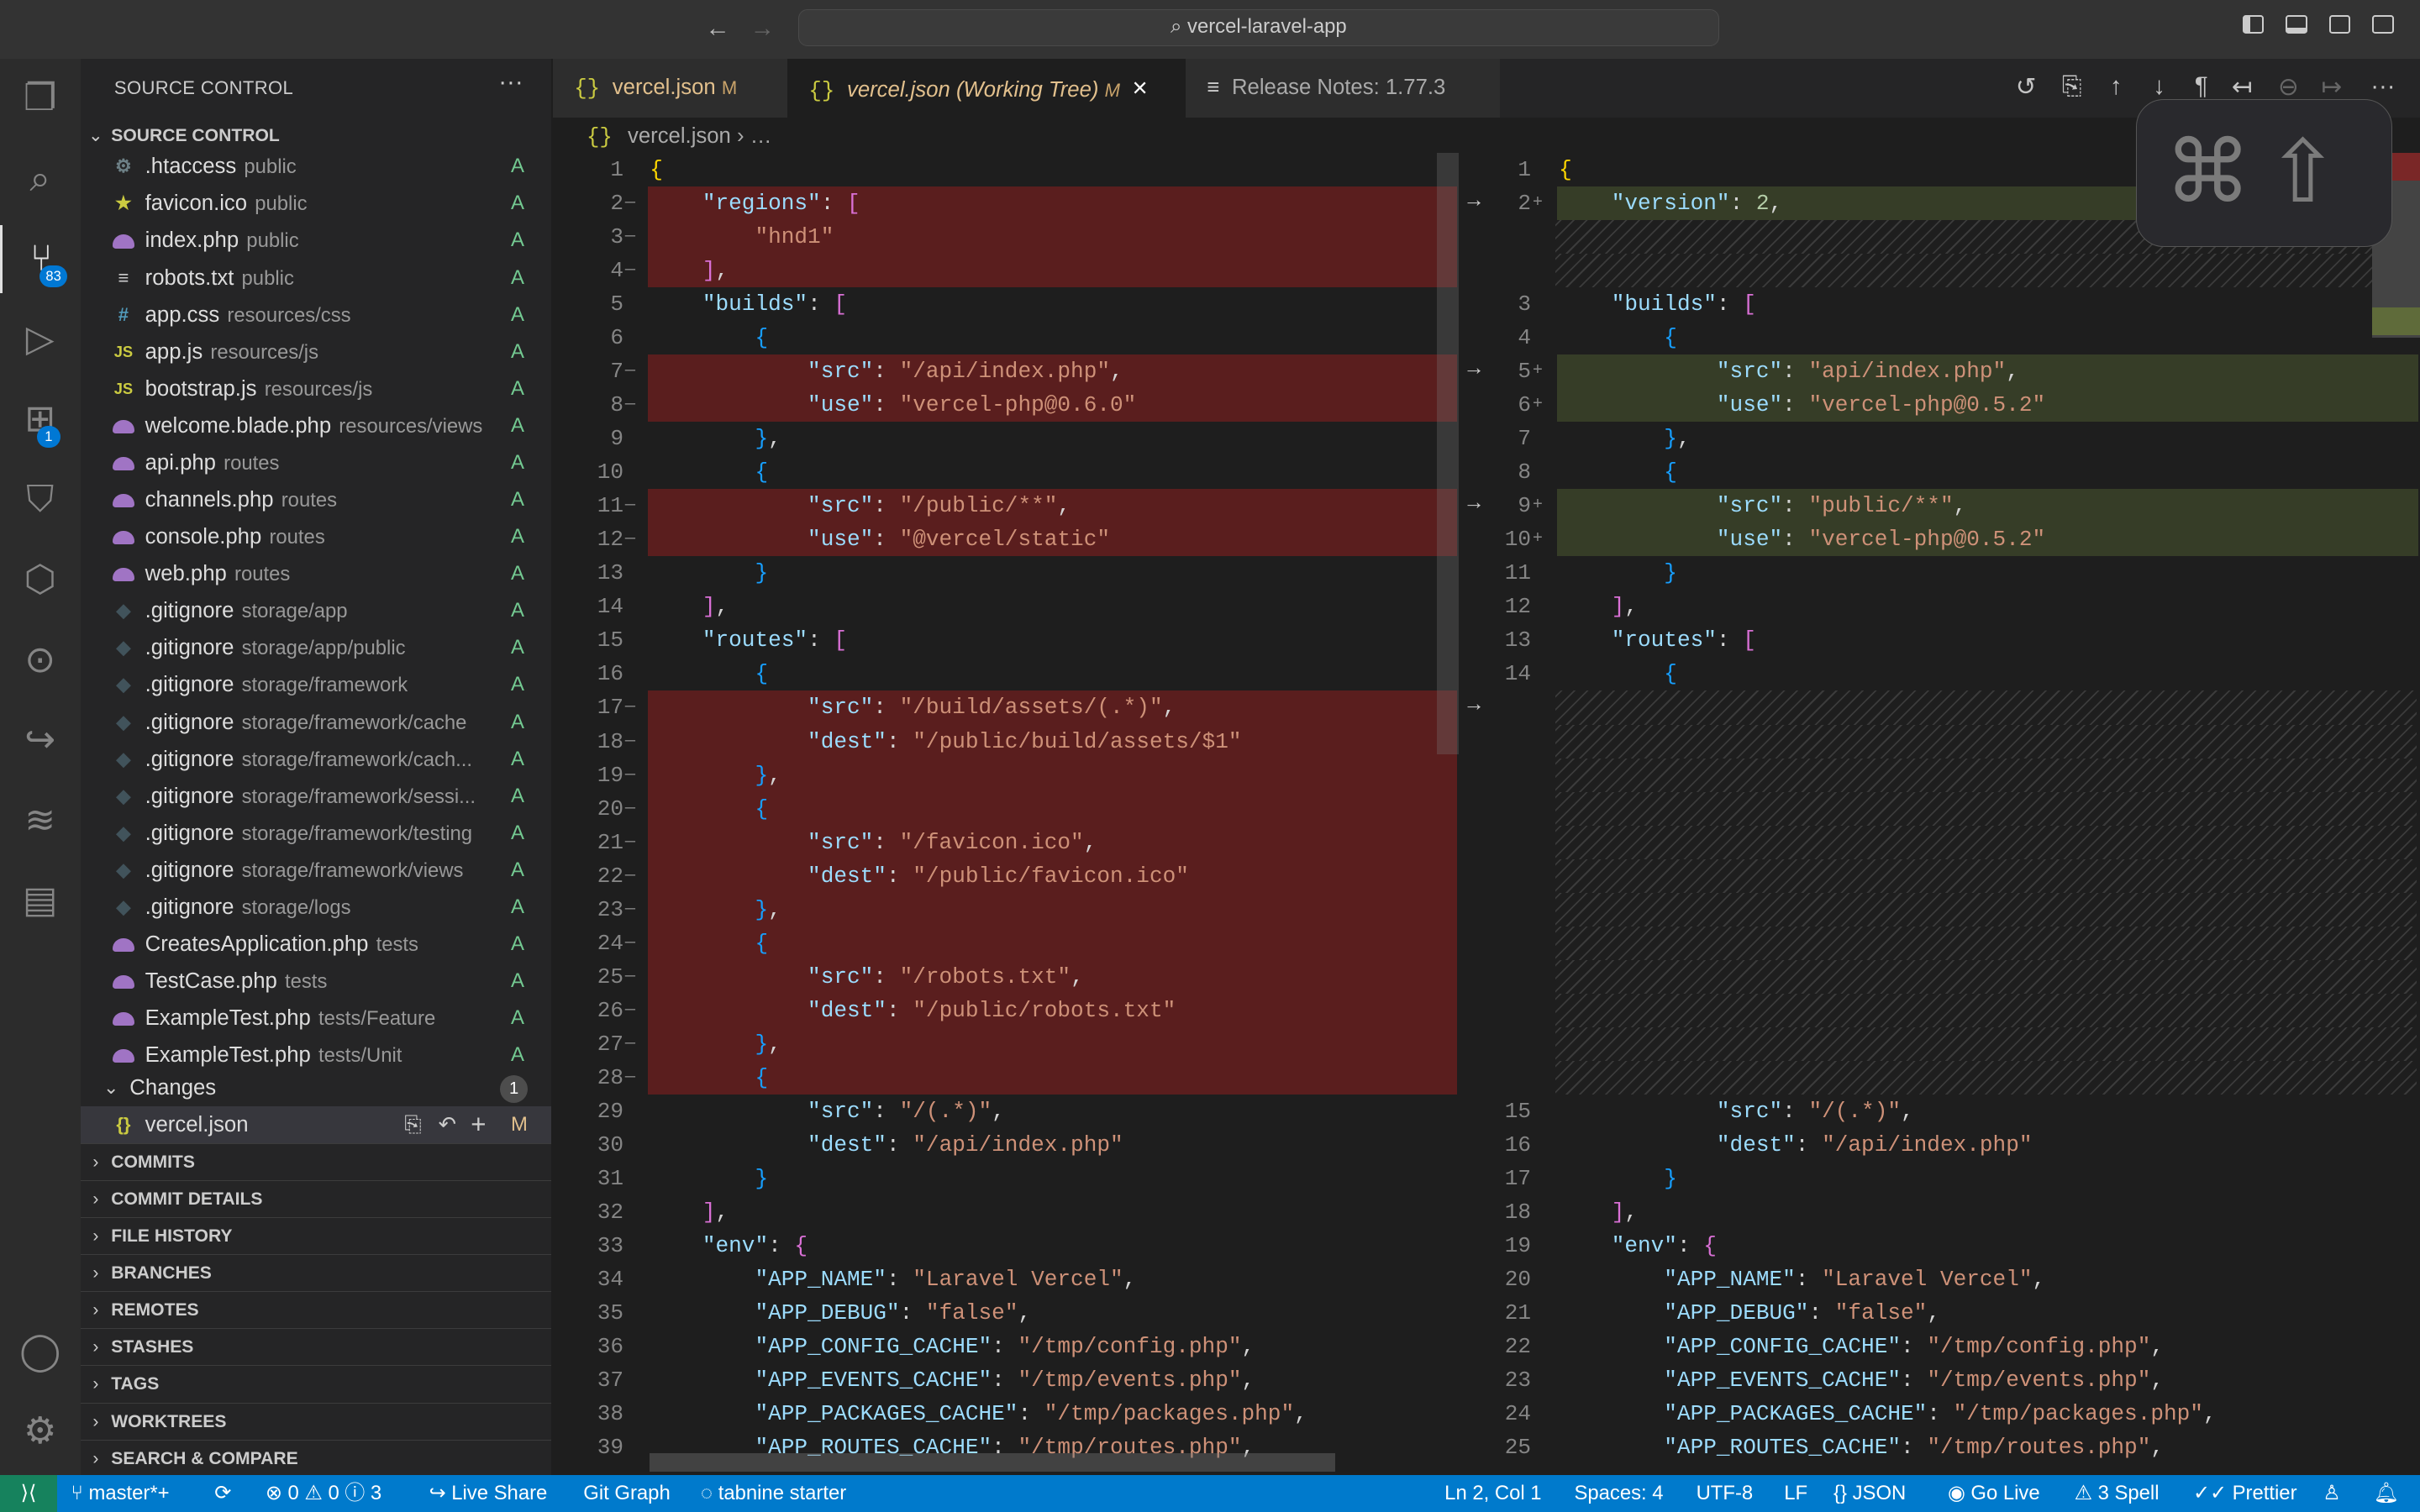  What do you see at coordinates (40, 179) in the screenshot?
I see `search-icon: ⌕` at bounding box center [40, 179].